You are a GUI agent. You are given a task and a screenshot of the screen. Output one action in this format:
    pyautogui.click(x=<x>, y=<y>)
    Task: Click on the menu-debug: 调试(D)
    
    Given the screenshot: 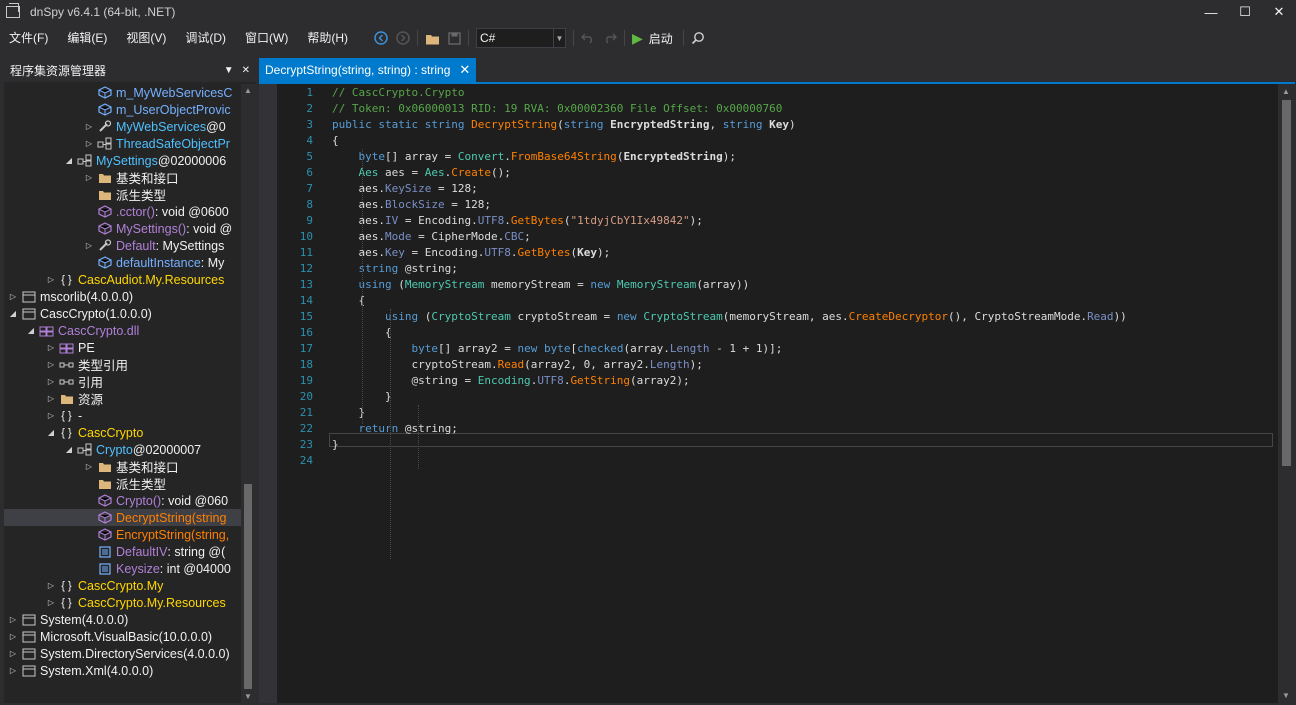 What is the action you would take?
    pyautogui.click(x=206, y=37)
    